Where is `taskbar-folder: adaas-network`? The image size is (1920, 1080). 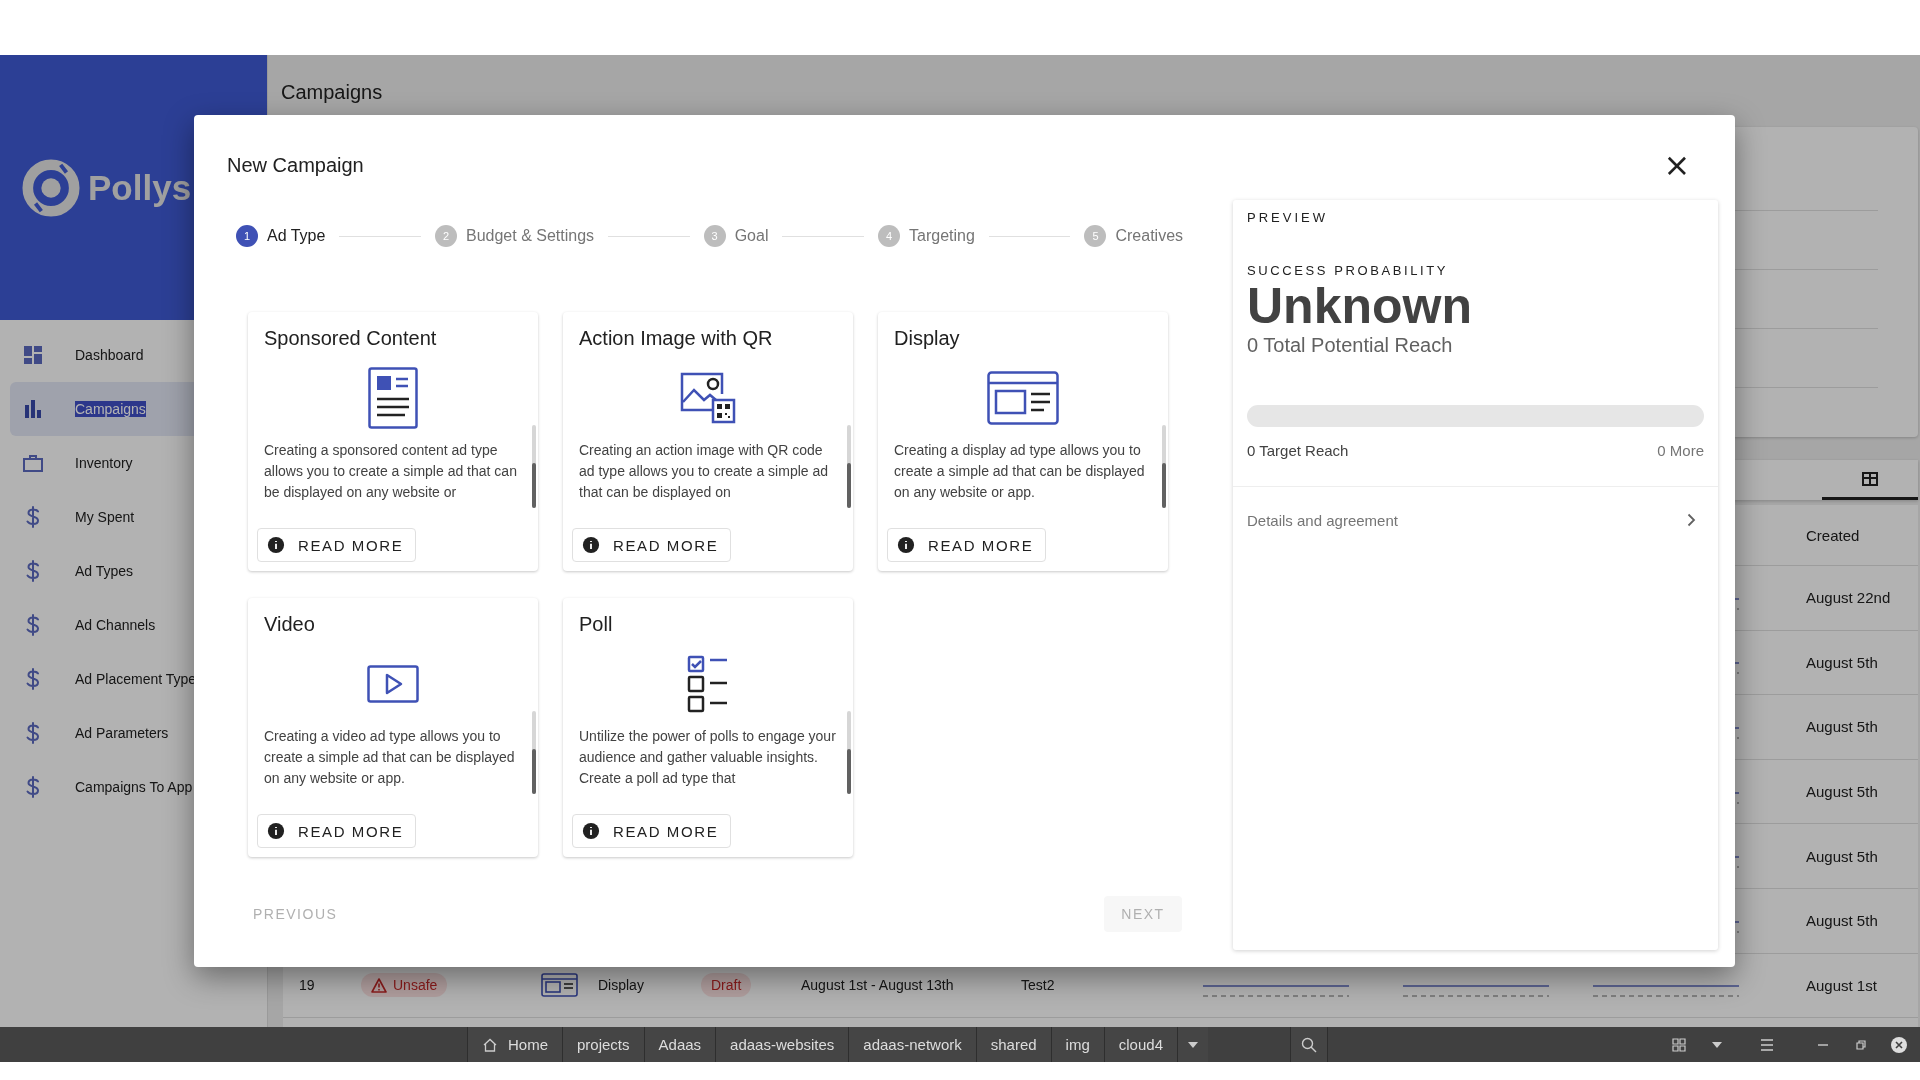 taskbar-folder: adaas-network is located at coordinates (912, 1044).